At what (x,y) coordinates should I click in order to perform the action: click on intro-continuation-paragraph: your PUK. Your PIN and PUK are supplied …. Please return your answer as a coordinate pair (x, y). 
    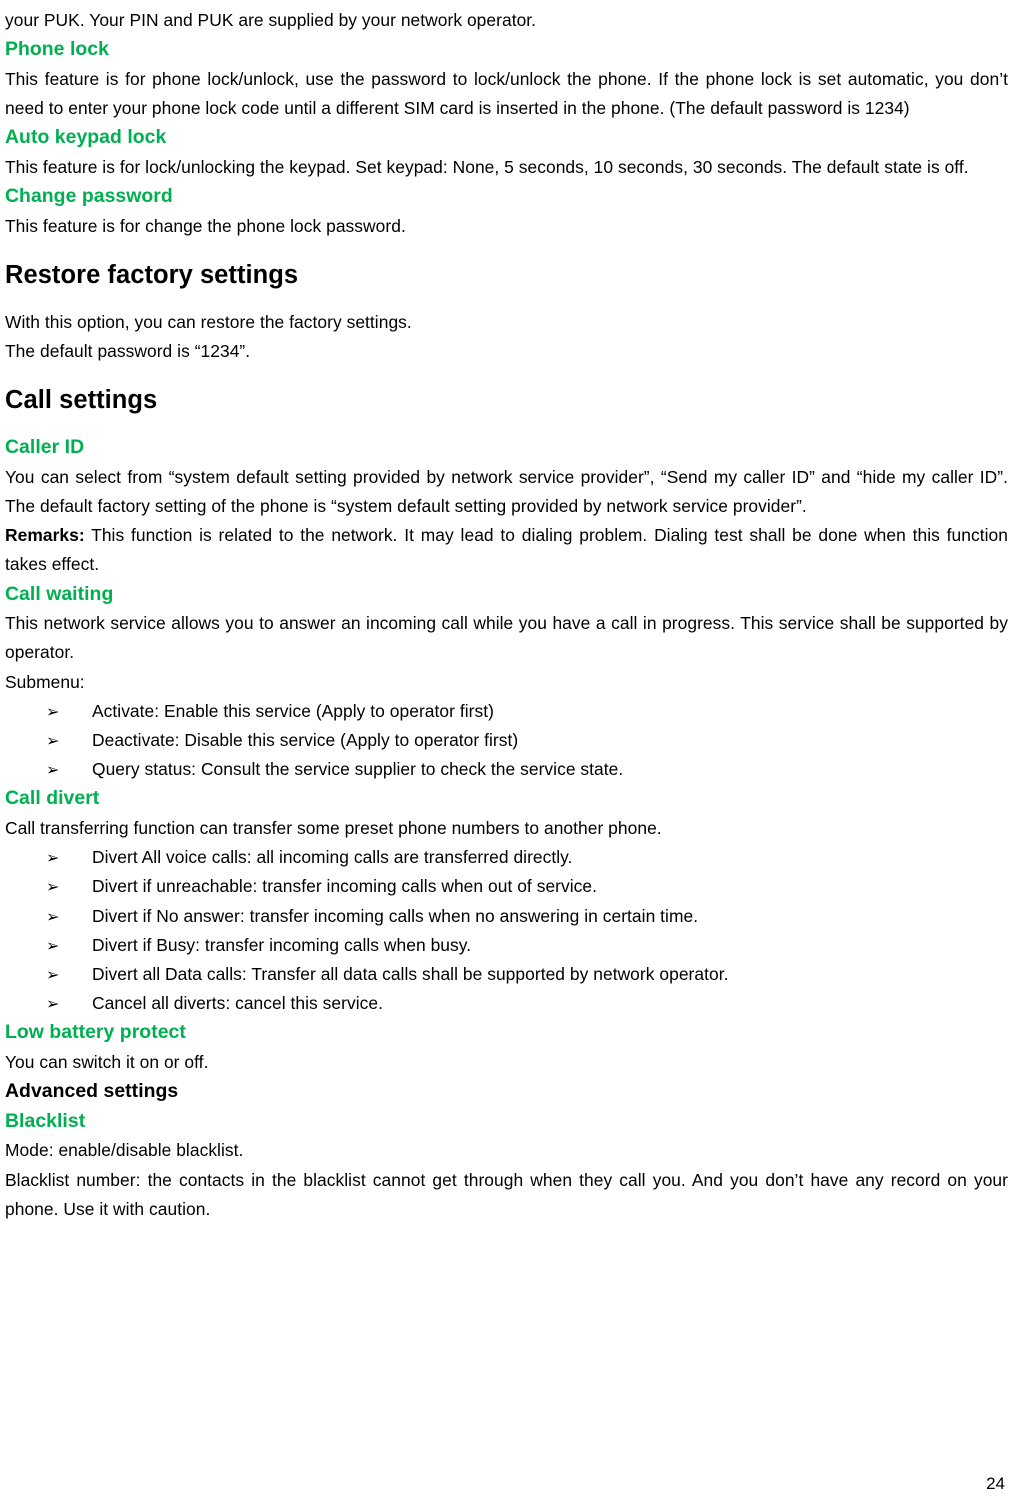
    Looking at the image, I should click on (271, 20).